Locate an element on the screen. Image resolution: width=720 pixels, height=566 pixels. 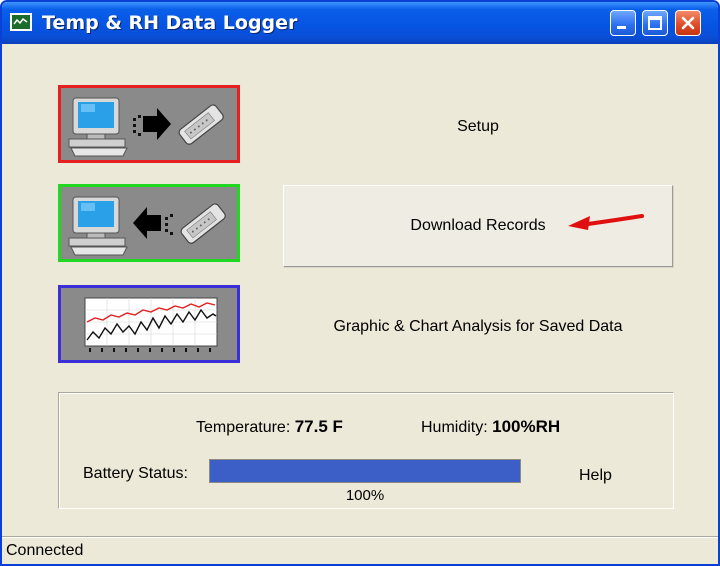
close-icon is located at coordinates (688, 23).